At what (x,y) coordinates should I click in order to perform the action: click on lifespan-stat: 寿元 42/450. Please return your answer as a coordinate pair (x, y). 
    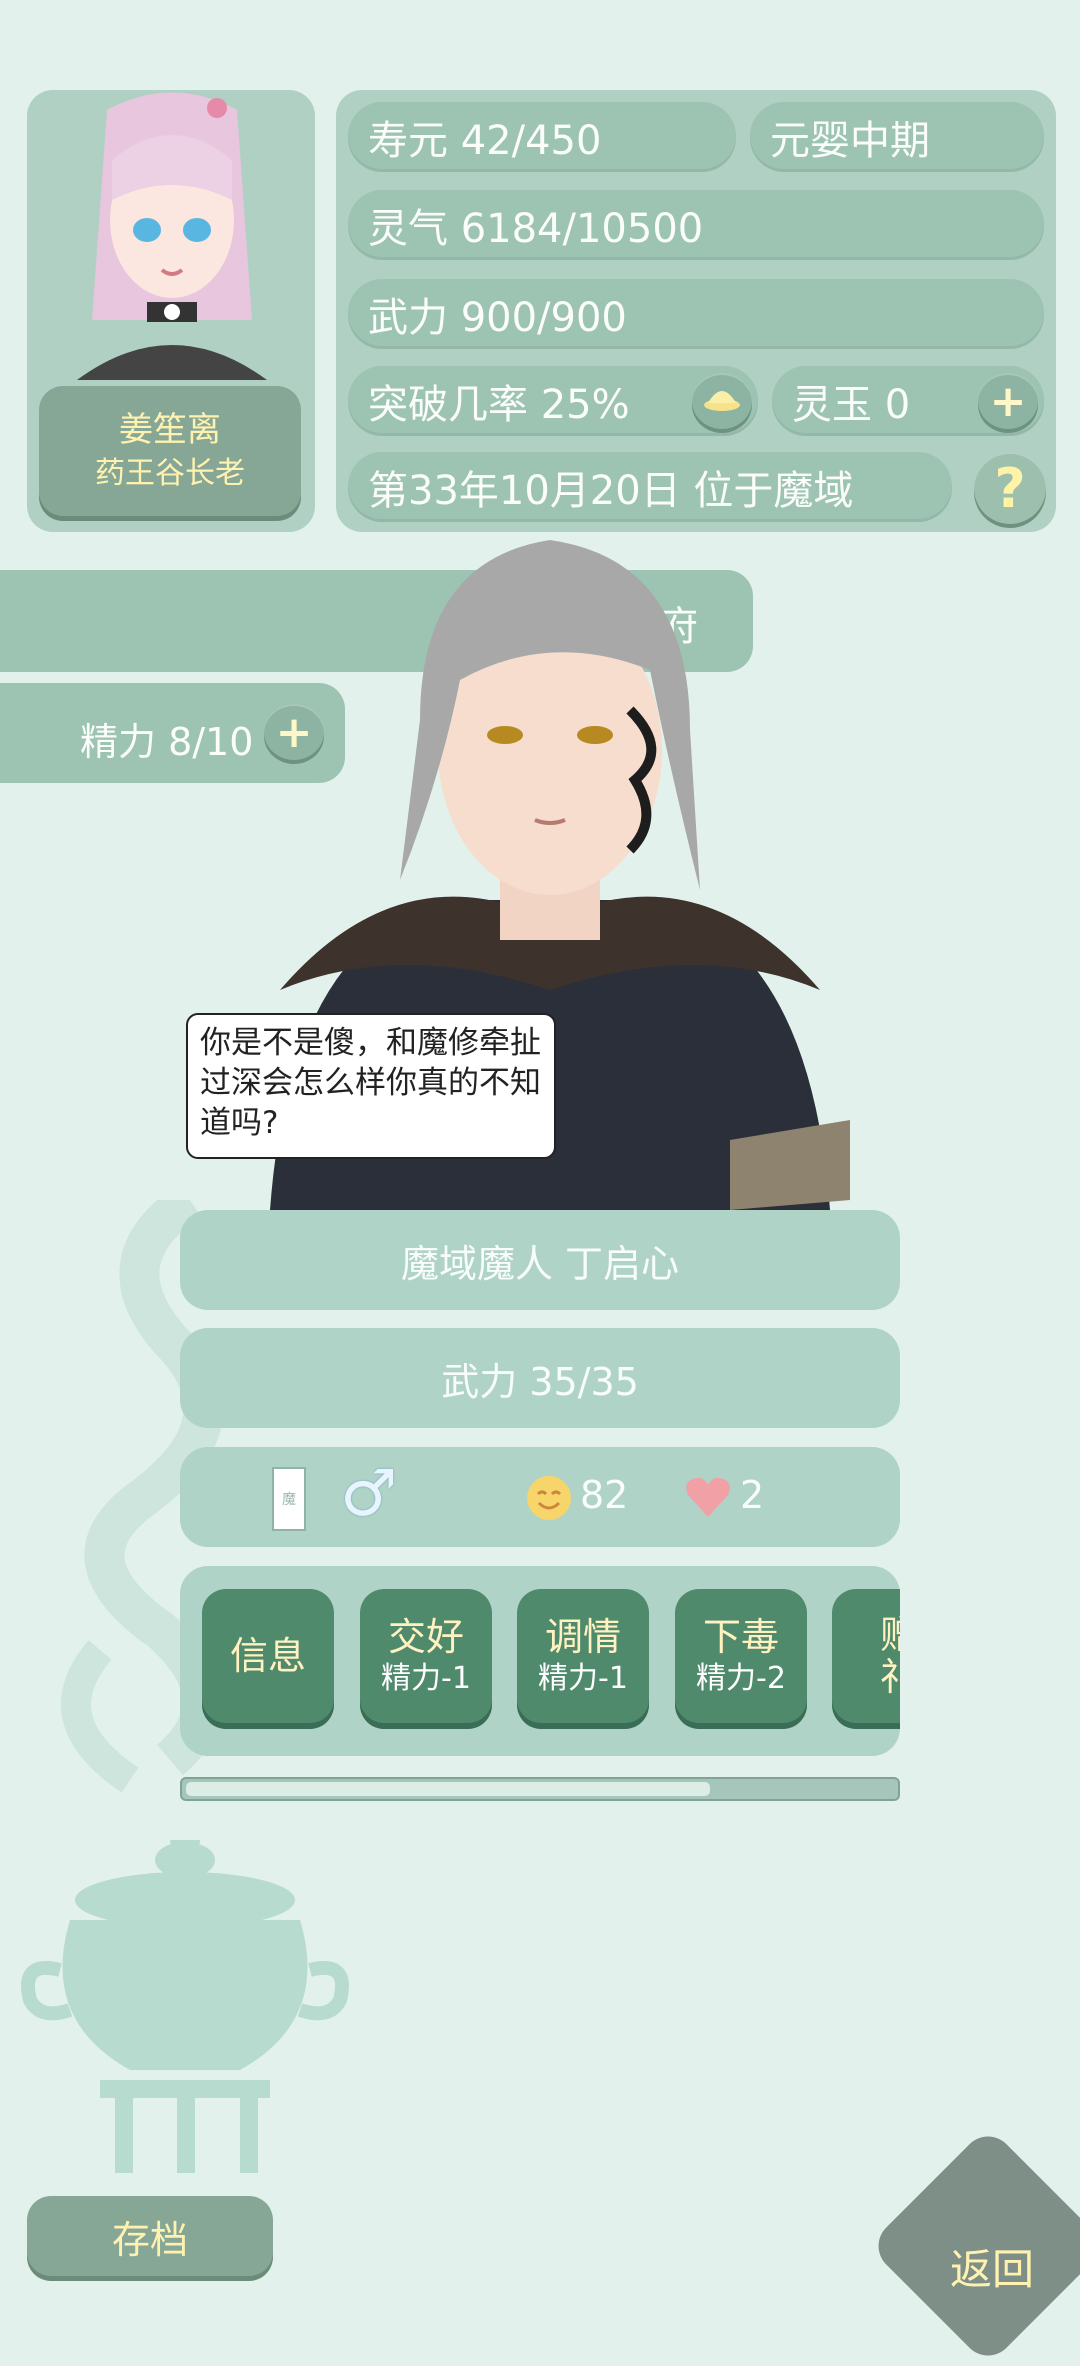
    Looking at the image, I should click on (542, 137).